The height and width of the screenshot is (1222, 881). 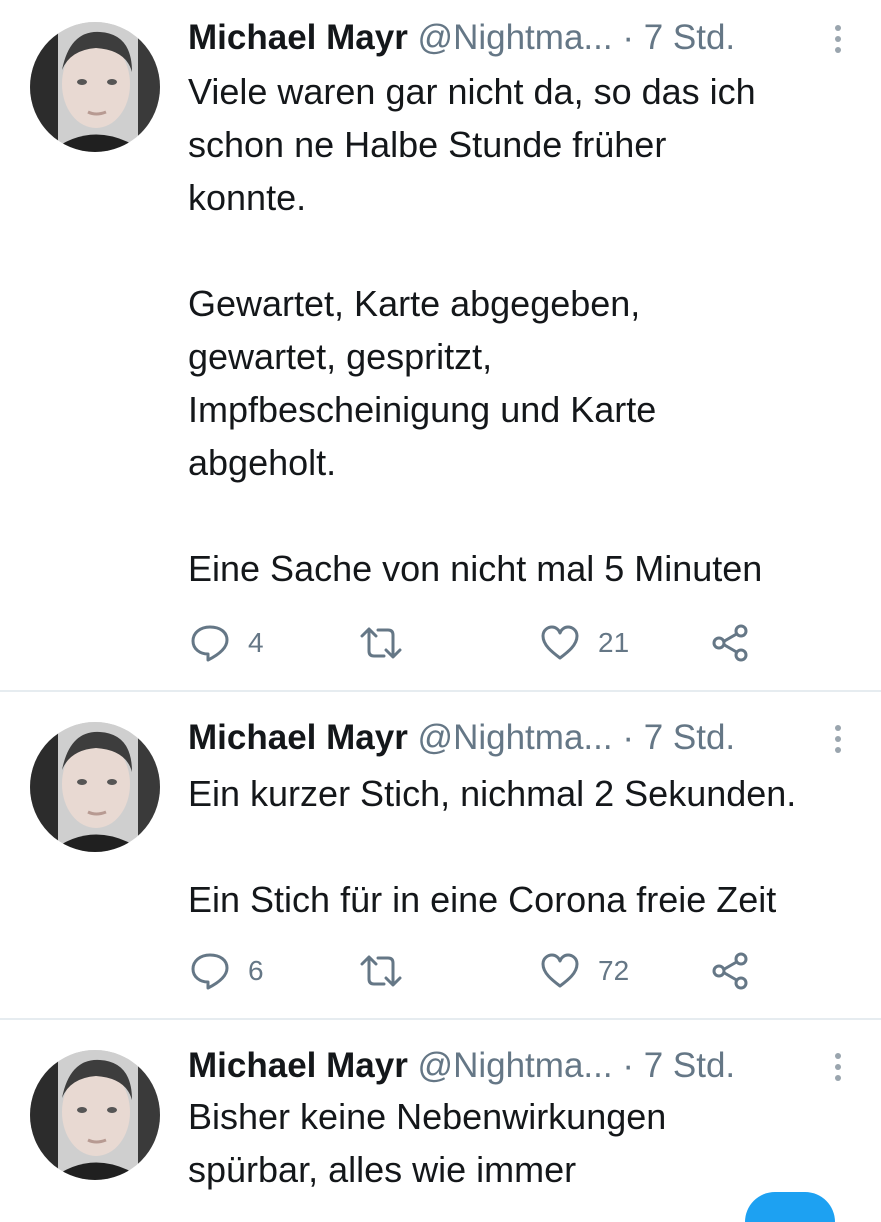 I want to click on text-line: Impfbescheinigung und Karte, so click(x=422, y=409).